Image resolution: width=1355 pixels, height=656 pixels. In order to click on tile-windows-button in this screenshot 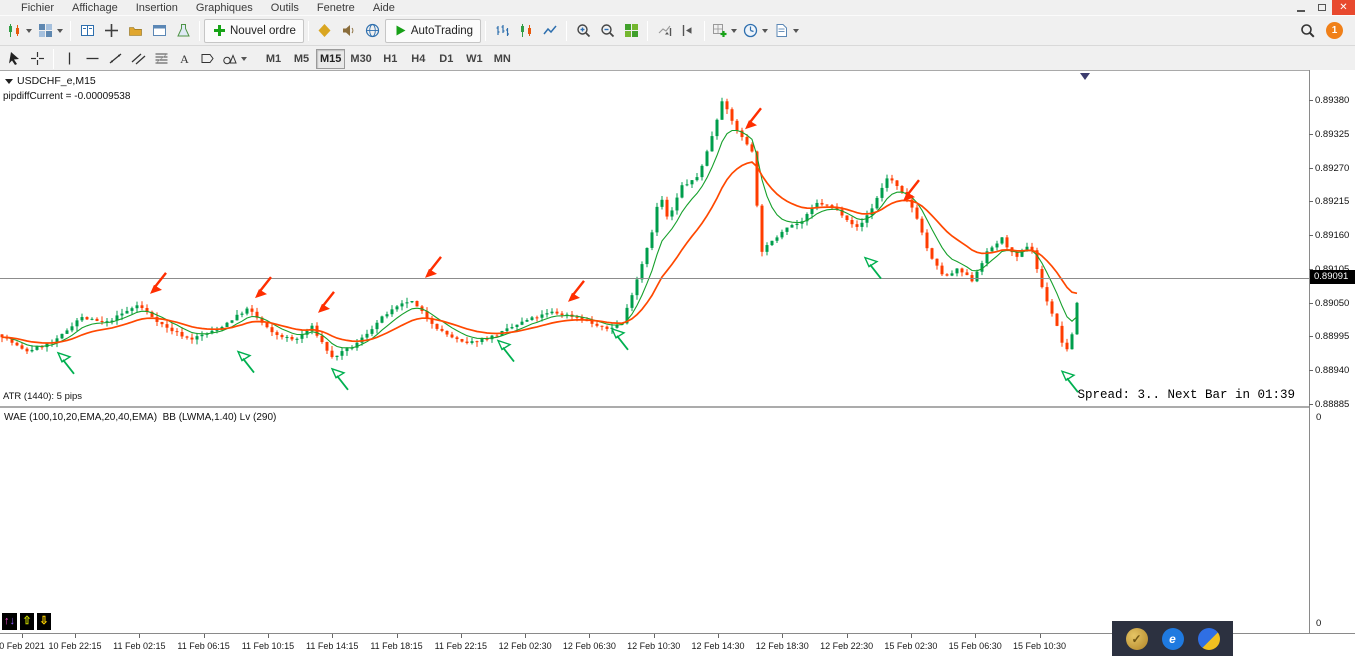, I will do `click(631, 31)`.